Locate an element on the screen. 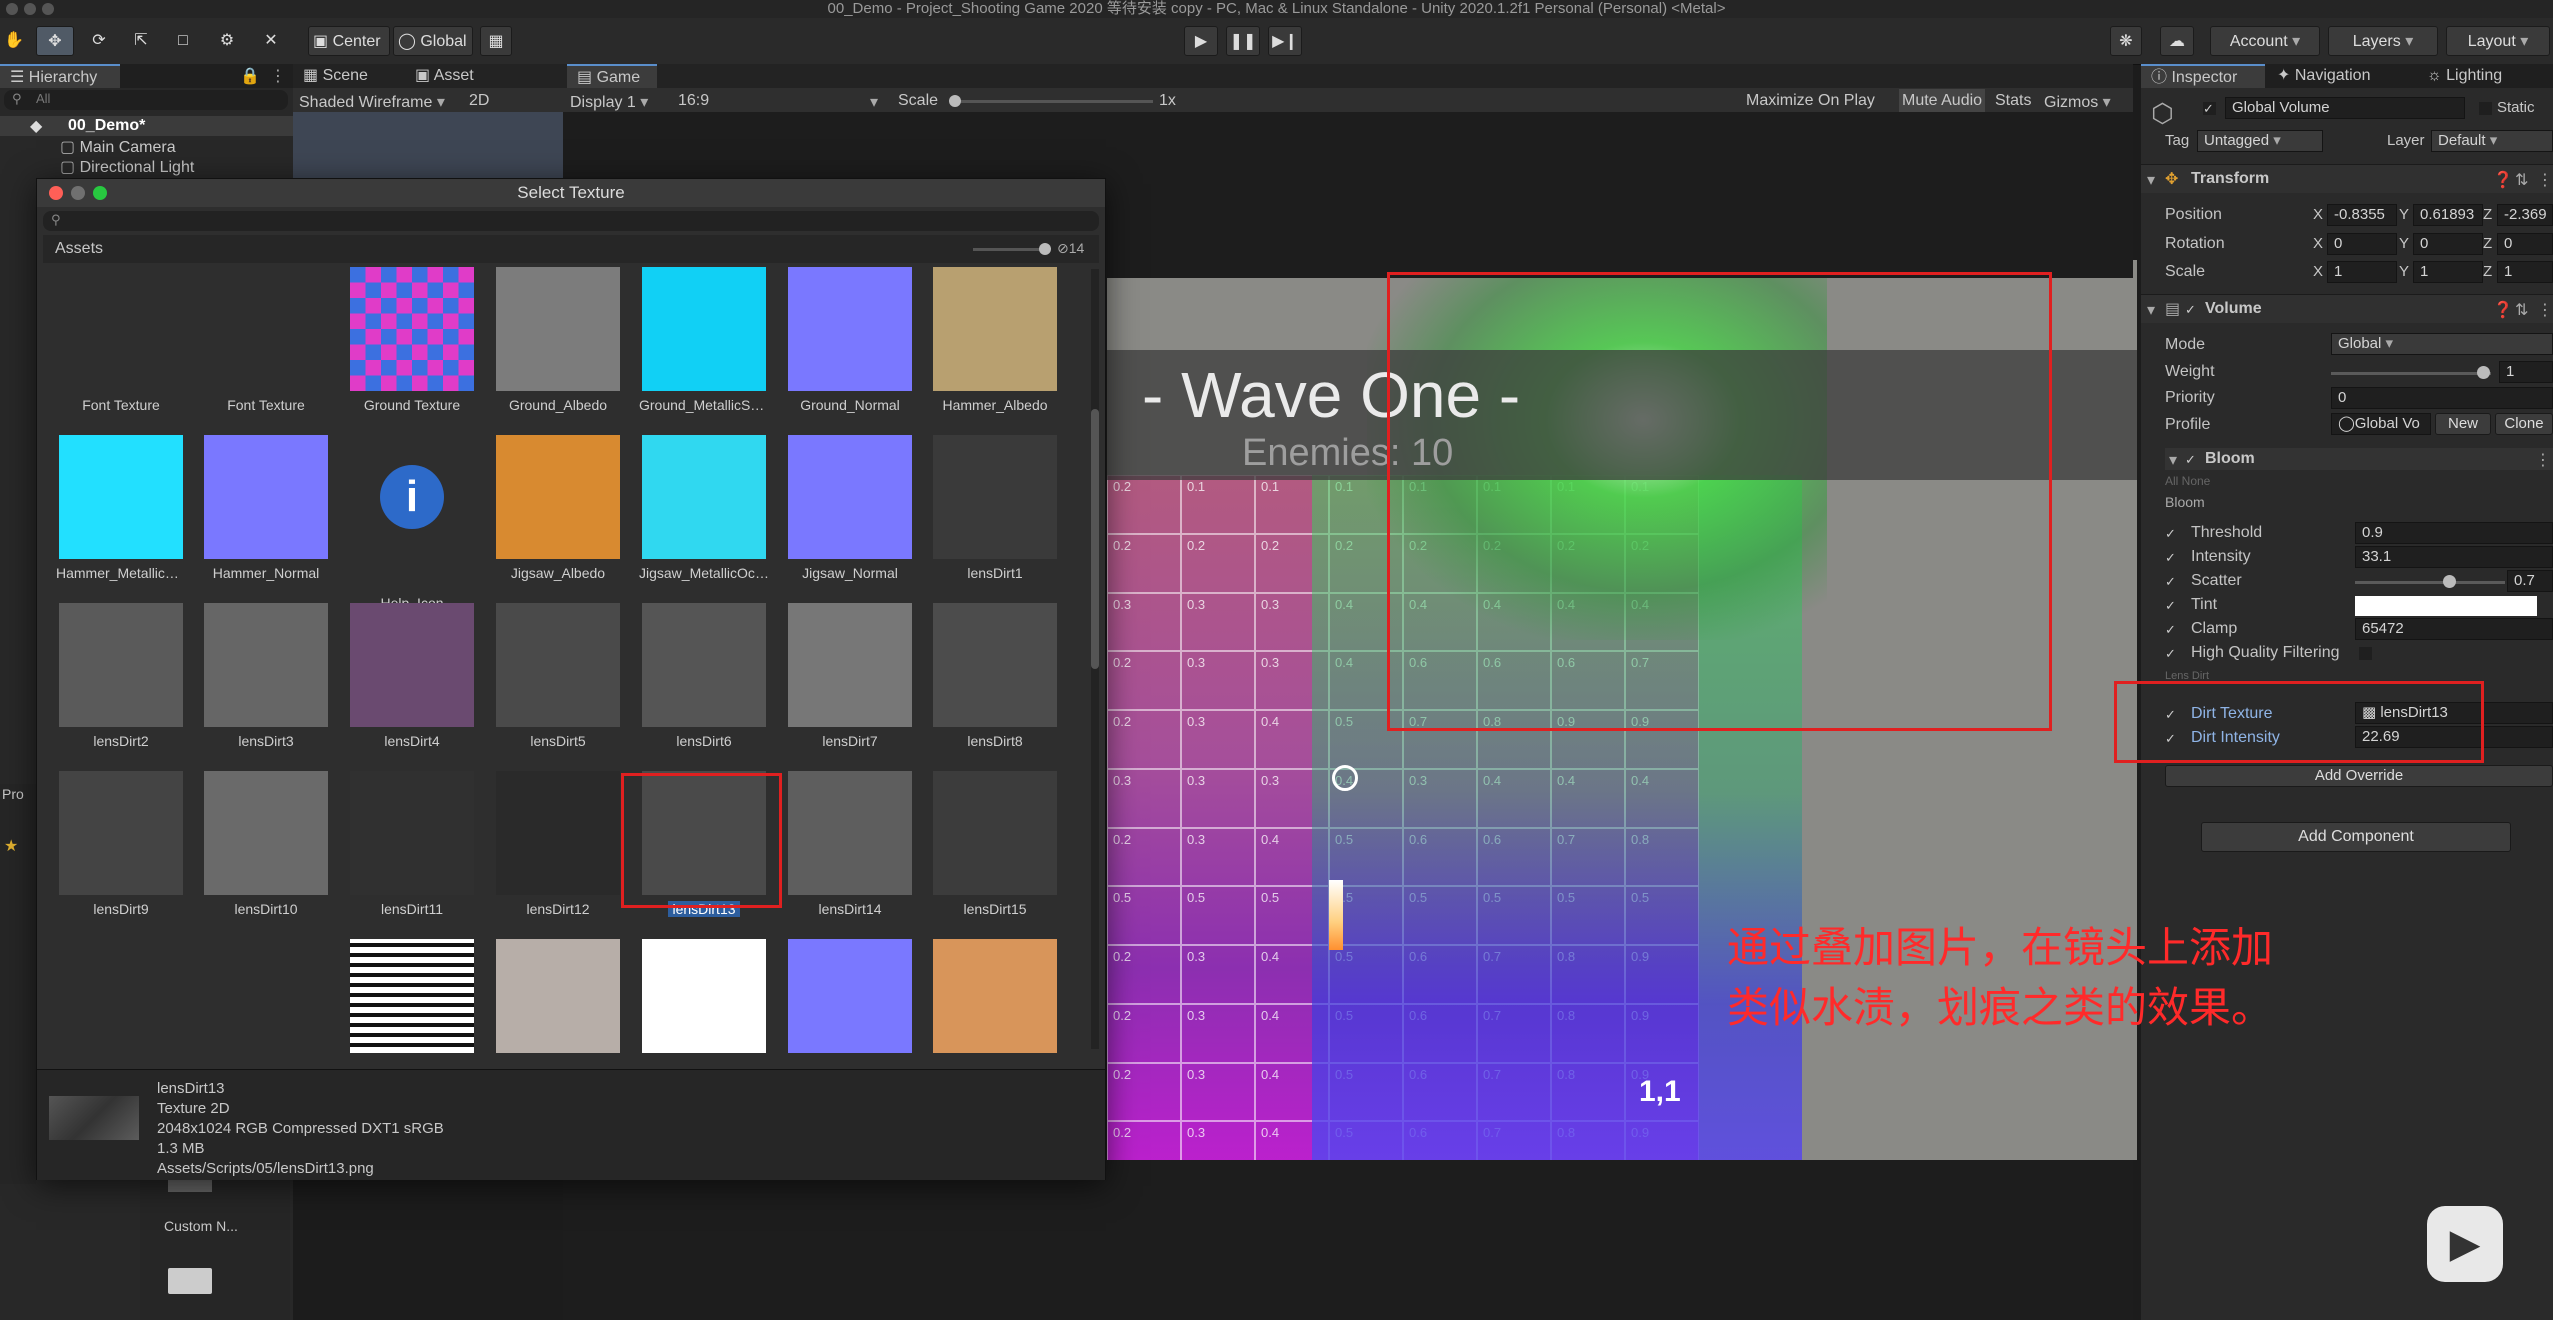  texture-asset-item: lensDirt14 is located at coordinates (850, 851).